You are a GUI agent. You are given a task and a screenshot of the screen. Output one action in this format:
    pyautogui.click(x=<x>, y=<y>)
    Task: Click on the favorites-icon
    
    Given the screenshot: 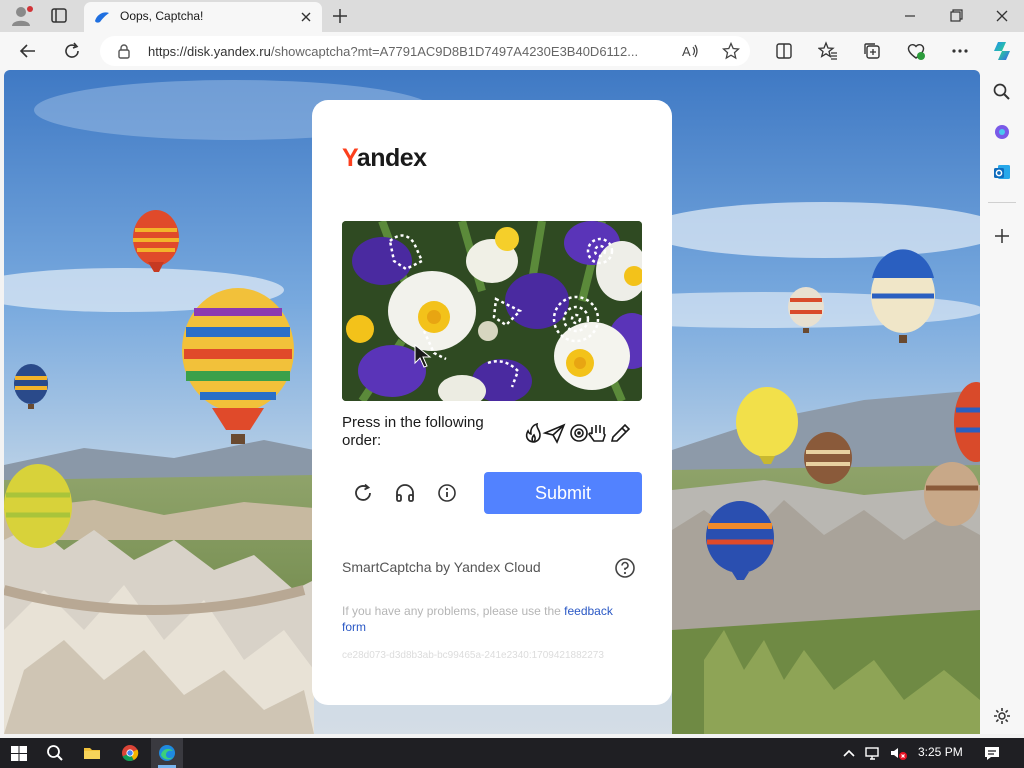 What is the action you would take?
    pyautogui.click(x=827, y=51)
    